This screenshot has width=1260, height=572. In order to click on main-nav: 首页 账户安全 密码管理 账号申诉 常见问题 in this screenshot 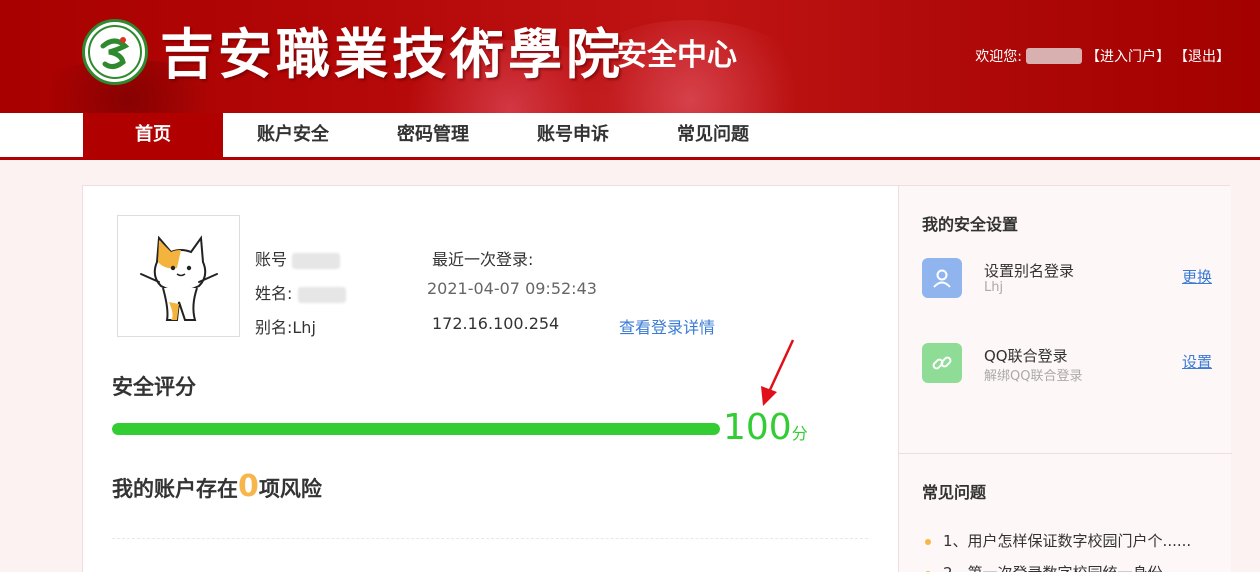, I will do `click(630, 136)`.